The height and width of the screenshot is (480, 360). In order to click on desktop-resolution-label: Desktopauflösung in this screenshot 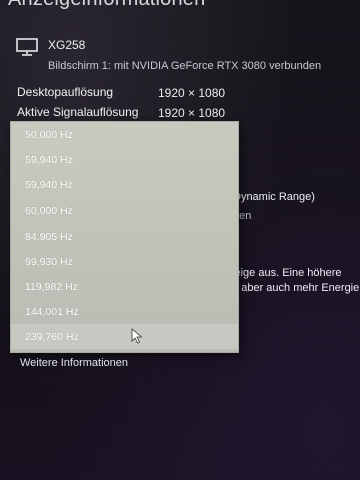, I will do `click(65, 92)`.